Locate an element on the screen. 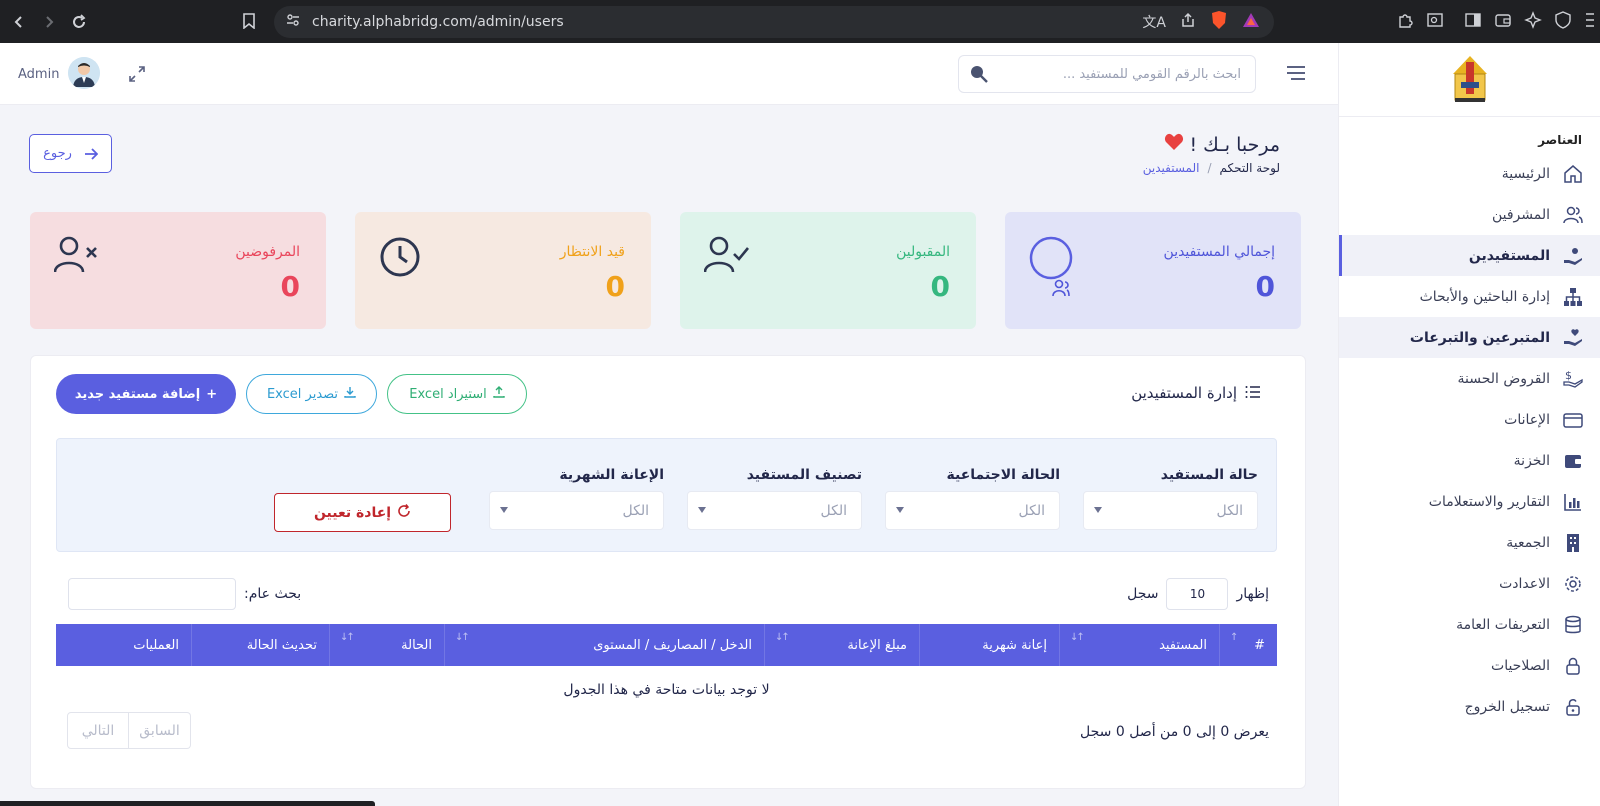 The width and height of the screenshot is (1600, 806). column-label: إعانة شهرية is located at coordinates (1014, 645).